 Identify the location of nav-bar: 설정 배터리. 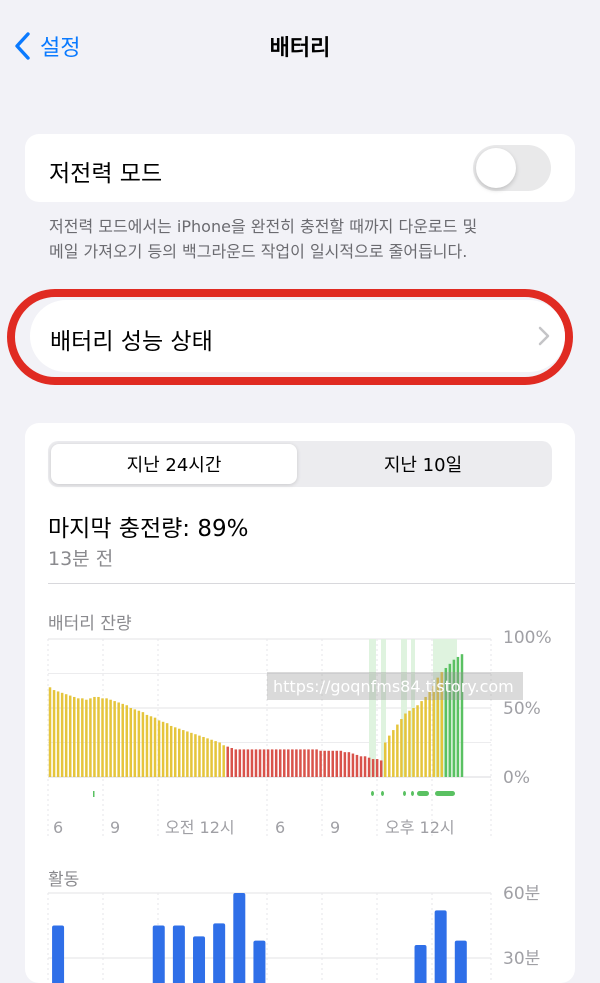
(300, 47).